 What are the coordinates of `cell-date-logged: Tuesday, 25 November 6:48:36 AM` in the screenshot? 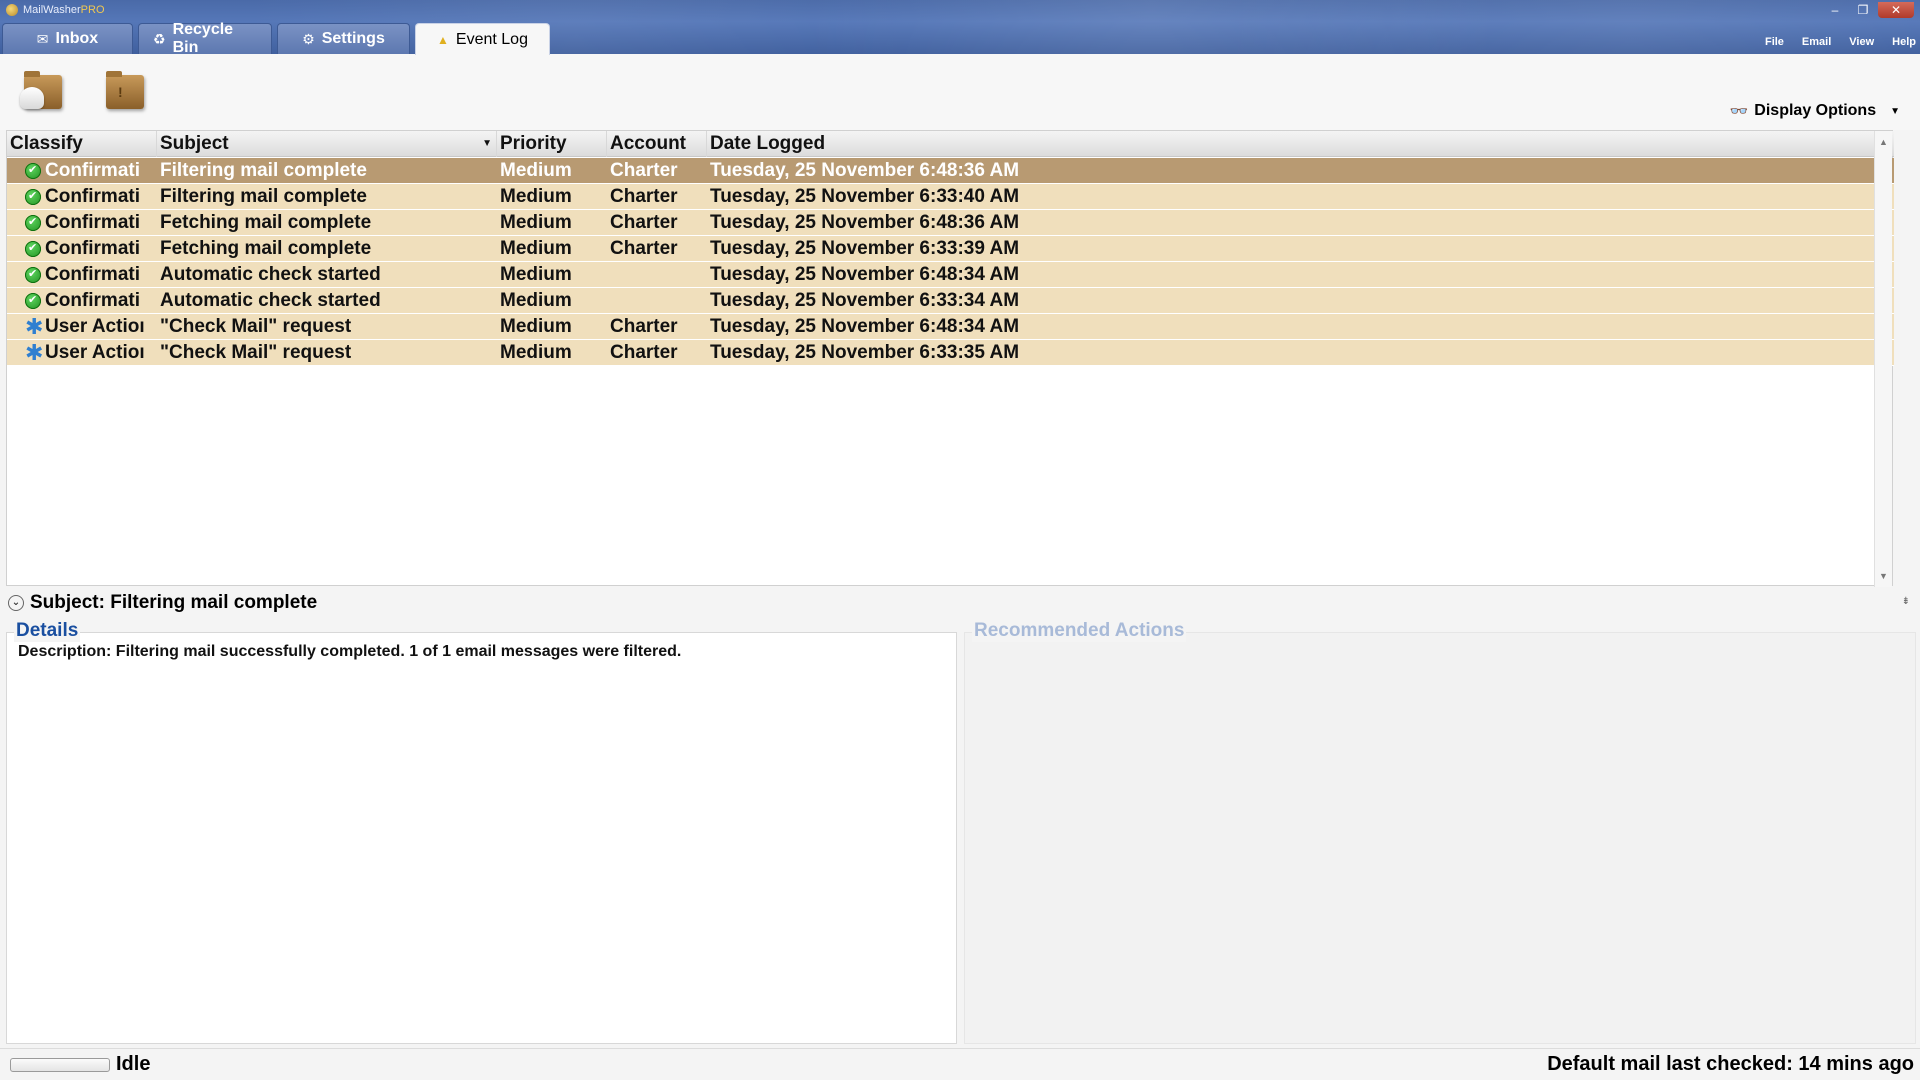 It's located at (865, 222).